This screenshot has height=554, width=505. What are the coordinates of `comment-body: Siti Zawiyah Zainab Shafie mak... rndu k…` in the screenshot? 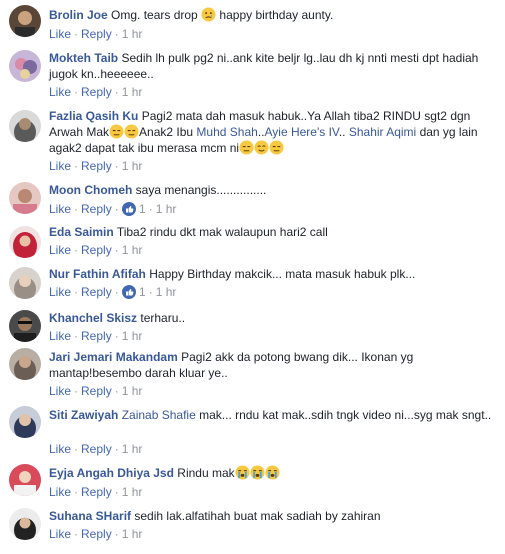 It's located at (273, 415).